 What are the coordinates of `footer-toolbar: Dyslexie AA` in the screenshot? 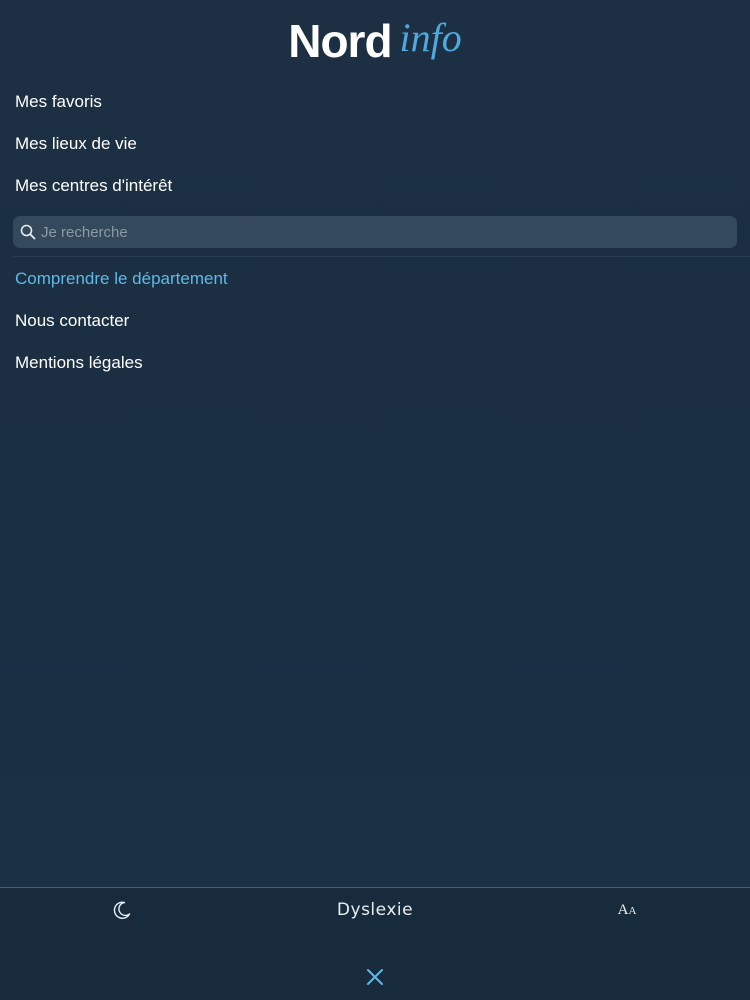 It's located at (375, 943).